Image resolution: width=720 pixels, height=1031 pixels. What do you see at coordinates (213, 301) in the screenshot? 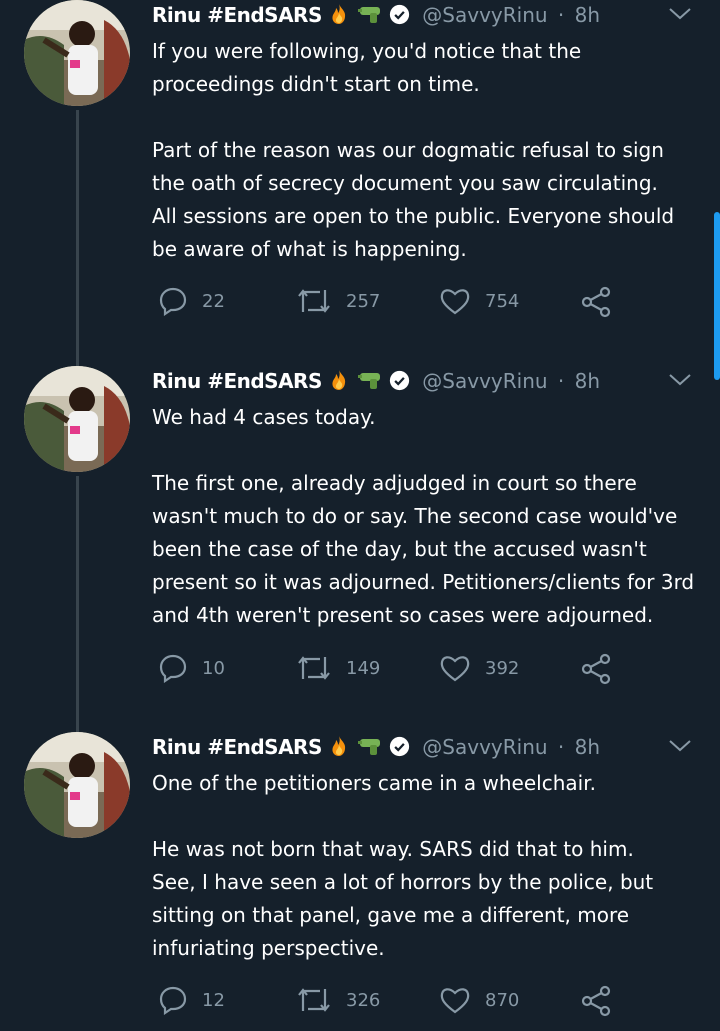
I see `reply-count: 22` at bounding box center [213, 301].